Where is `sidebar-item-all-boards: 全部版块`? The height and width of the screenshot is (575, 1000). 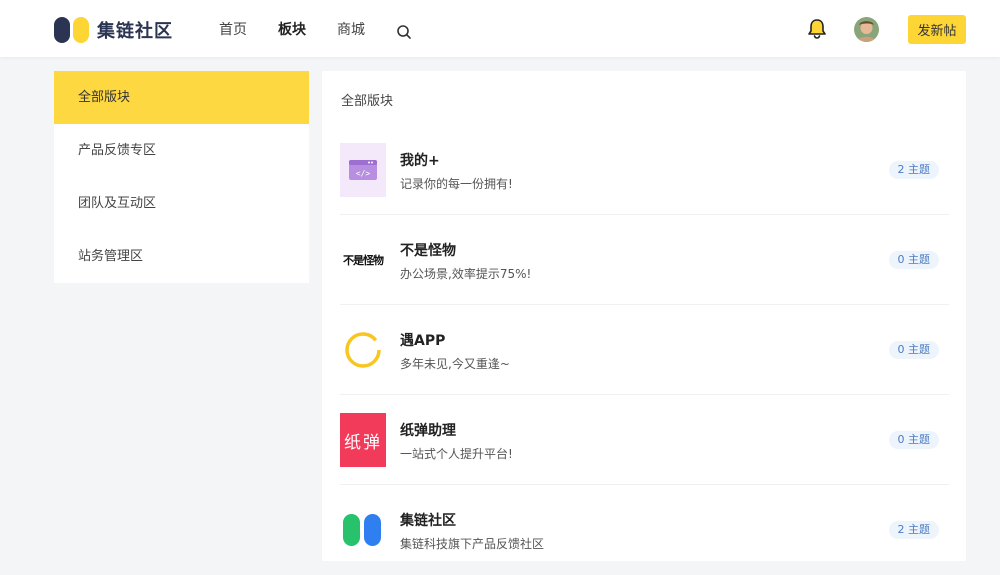
sidebar-item-all-boards: 全部版块 is located at coordinates (181, 97).